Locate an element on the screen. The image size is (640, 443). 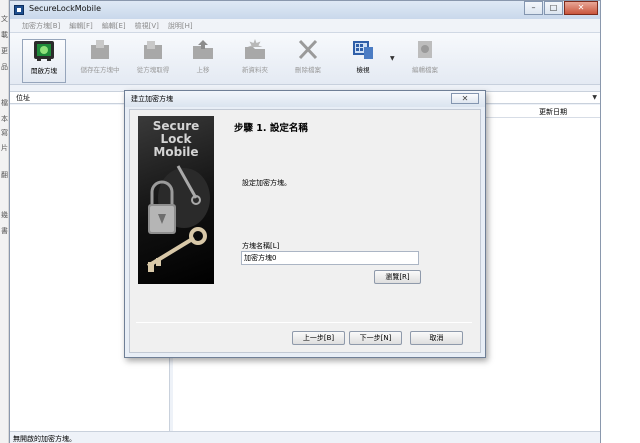
desktop-edge-char: 幾 is located at coordinates (4, 215).